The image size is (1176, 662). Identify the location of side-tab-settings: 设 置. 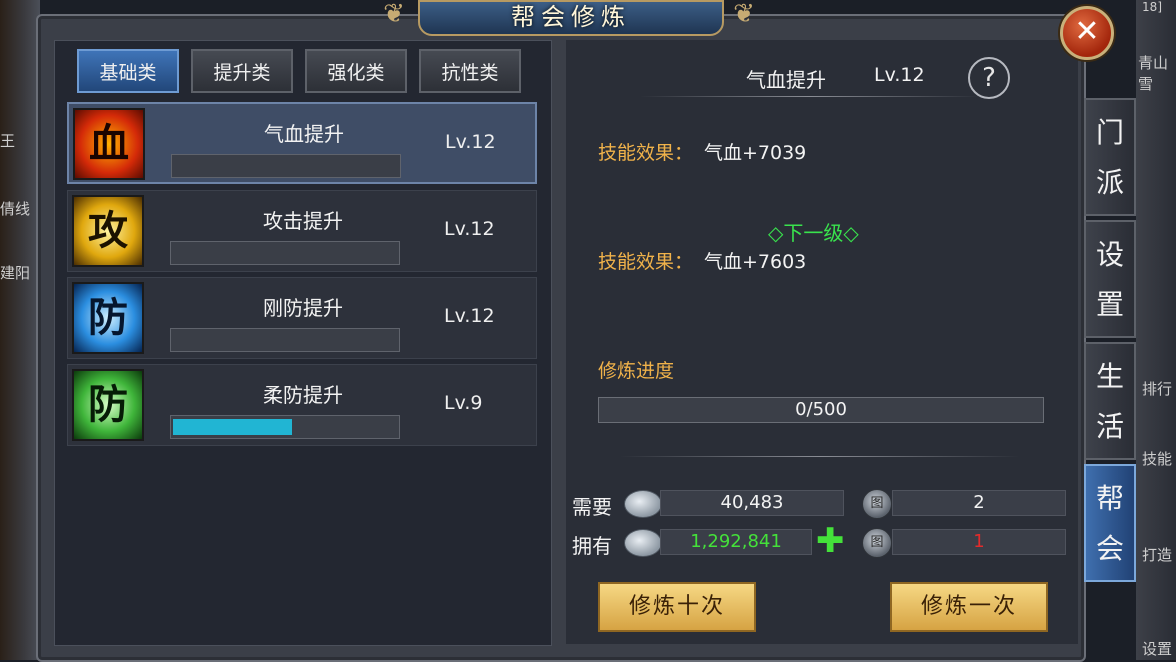
(1110, 279).